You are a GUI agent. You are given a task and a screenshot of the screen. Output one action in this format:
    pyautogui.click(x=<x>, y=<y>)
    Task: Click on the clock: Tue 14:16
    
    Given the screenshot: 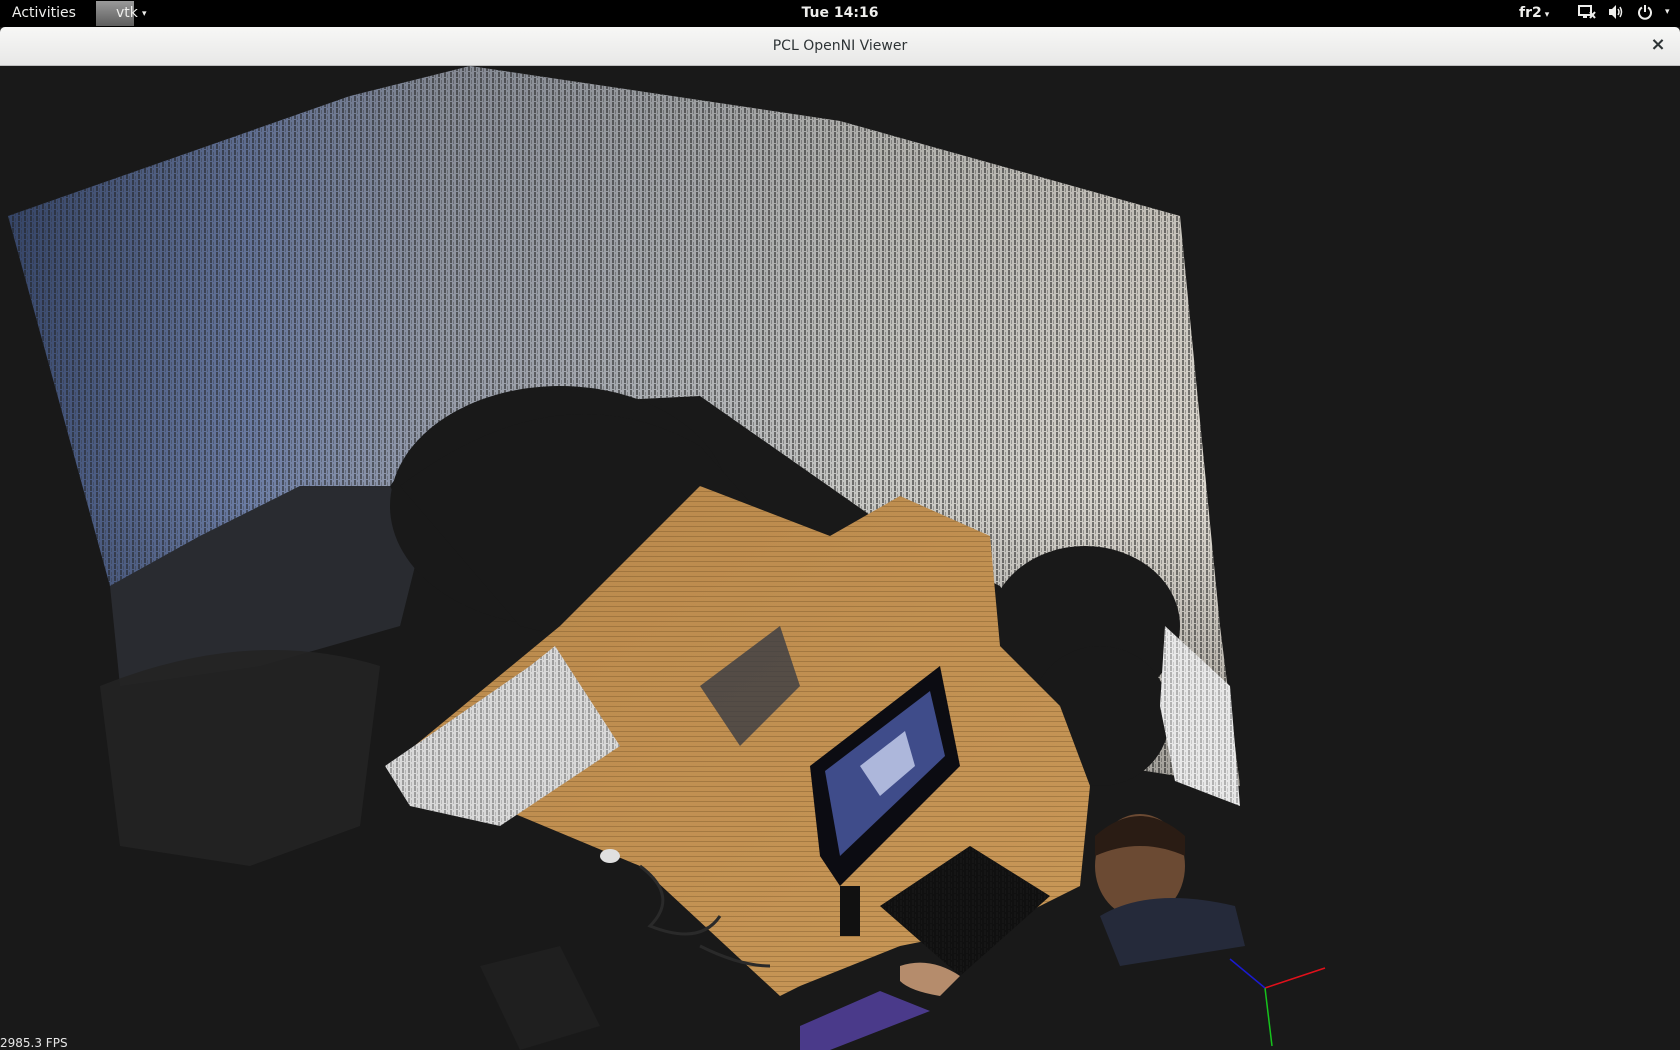 What is the action you would take?
    pyautogui.click(x=840, y=13)
    